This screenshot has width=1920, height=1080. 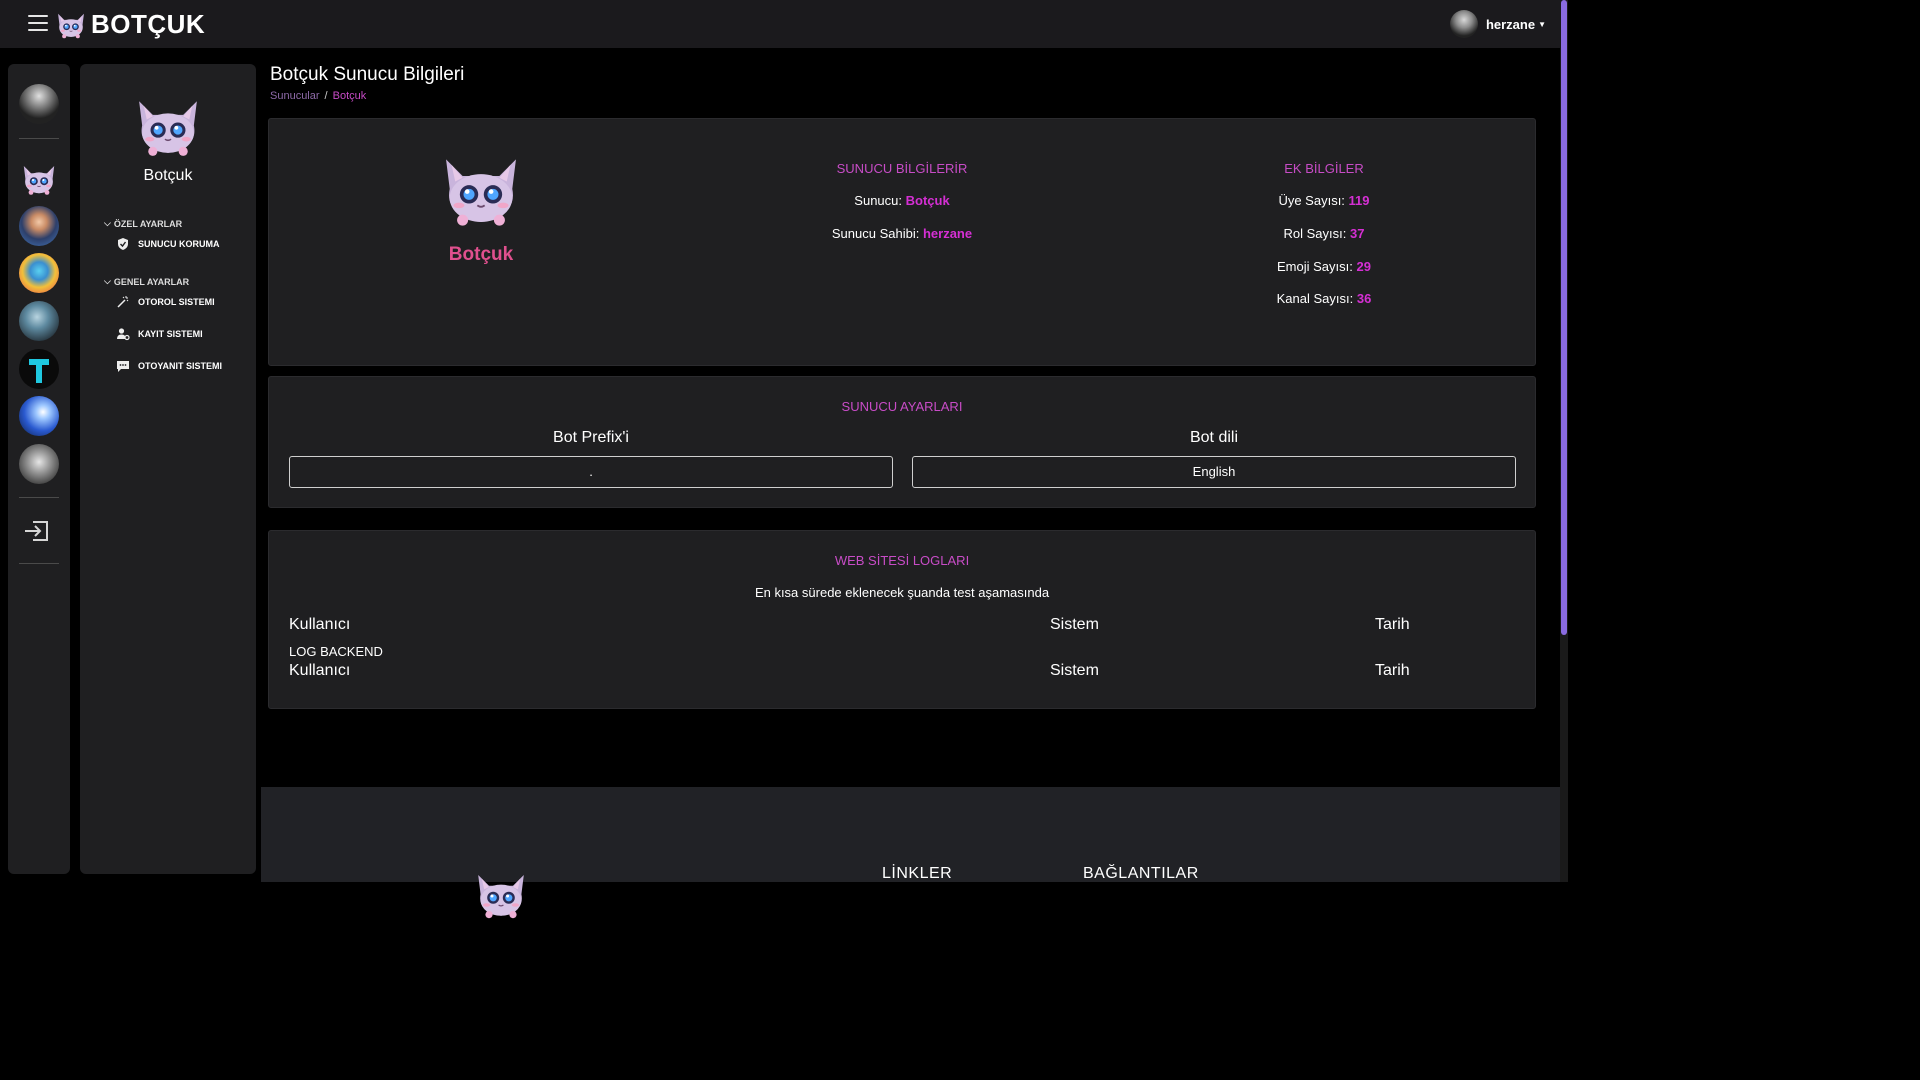 What do you see at coordinates (1315, 298) in the screenshot?
I see `channels-label: Kanal Sayısı:` at bounding box center [1315, 298].